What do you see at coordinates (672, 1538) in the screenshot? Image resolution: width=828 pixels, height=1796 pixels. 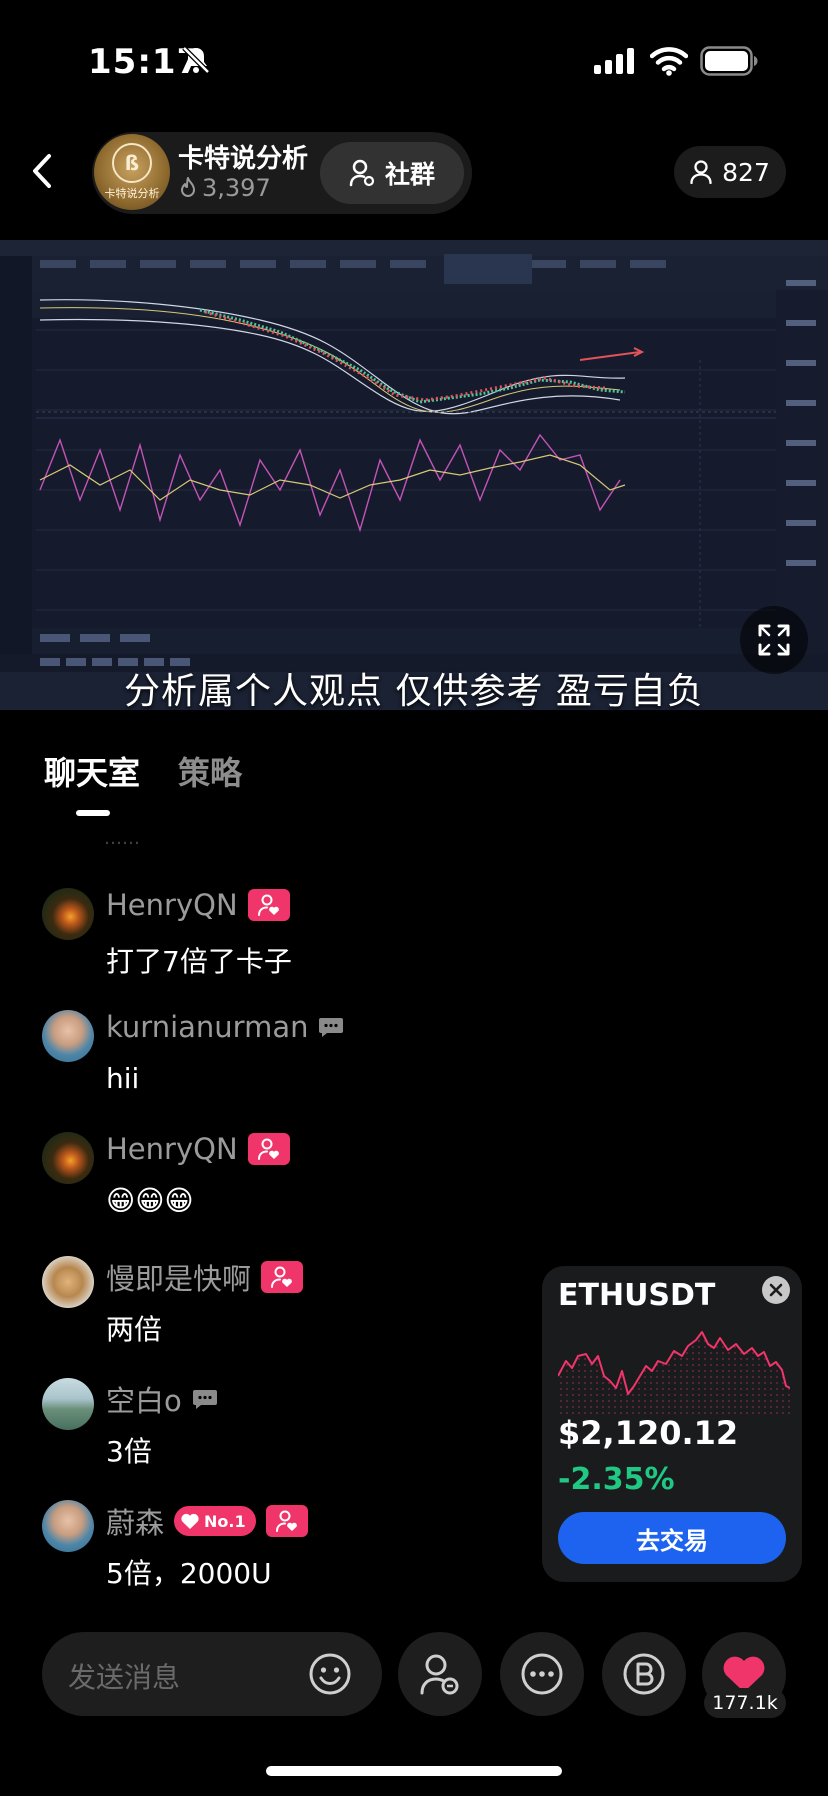 I see `trade-button: 去交易` at bounding box center [672, 1538].